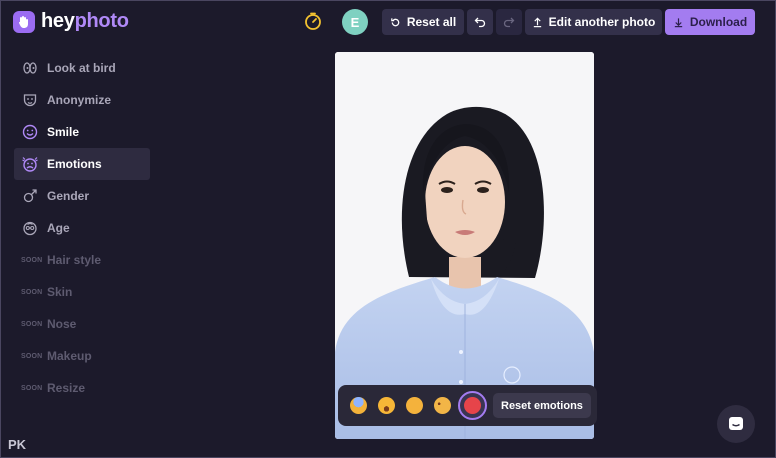 Image resolution: width=776 pixels, height=458 pixels. I want to click on app-logo: heyphoto, so click(71, 21).